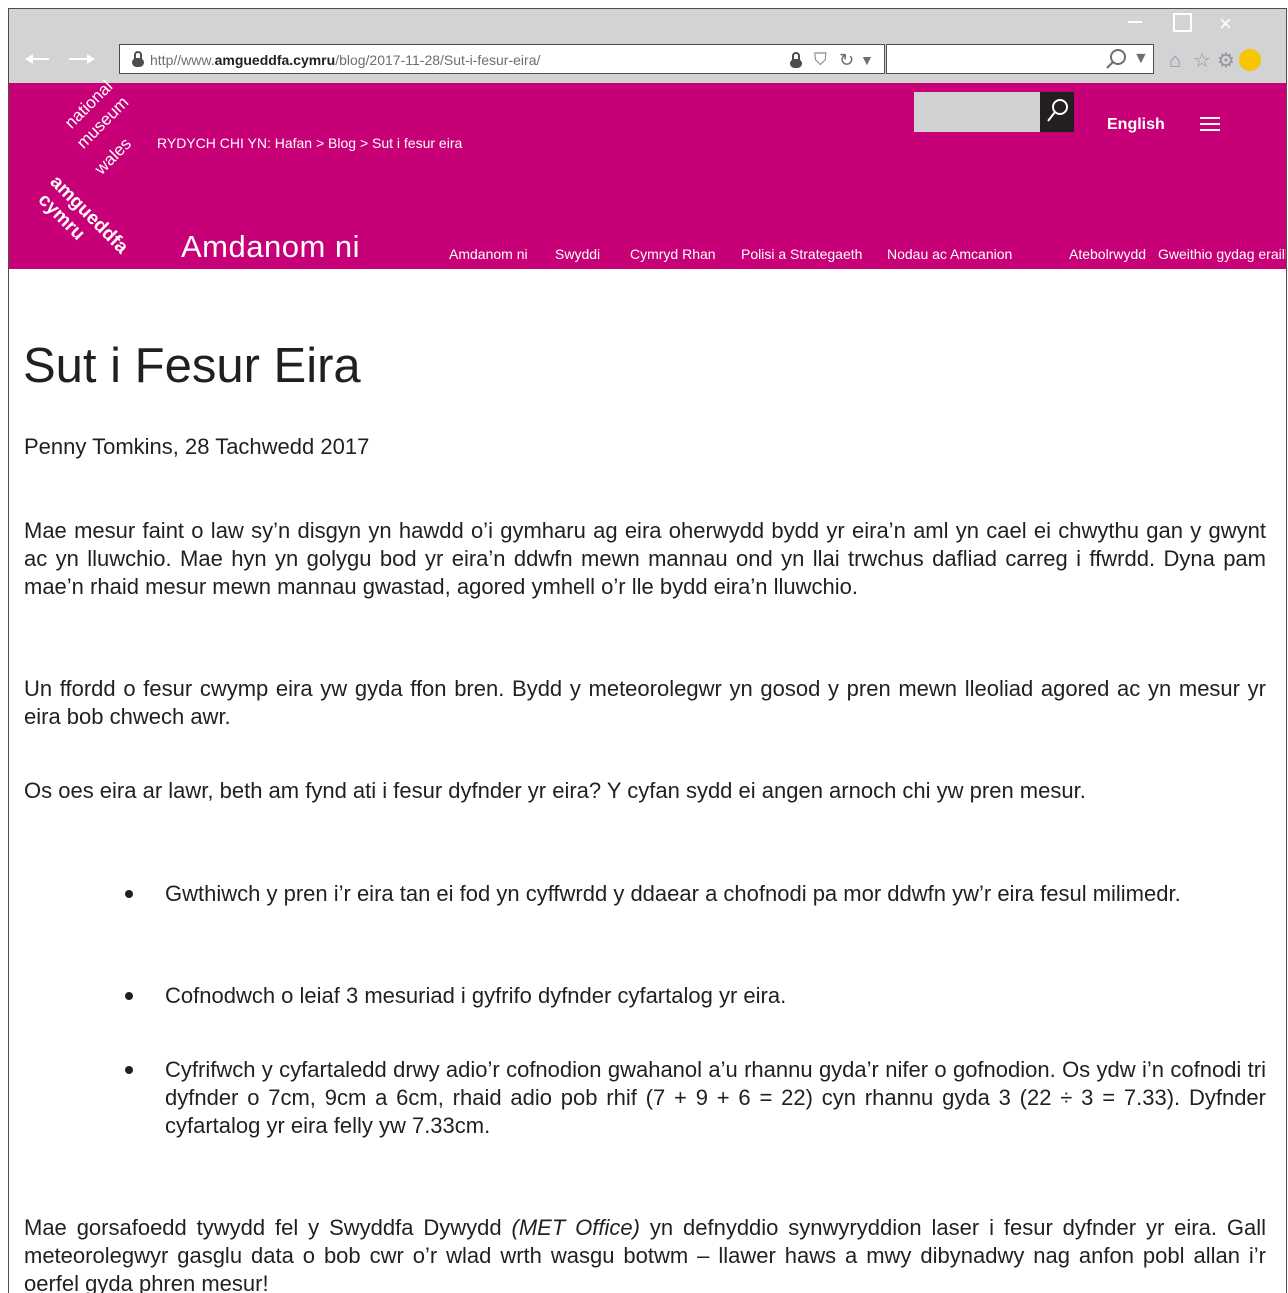 This screenshot has height=1293, width=1288. What do you see at coordinates (673, 254) in the screenshot?
I see `nav-link-cymryd-rhan: Cymryd Rhan` at bounding box center [673, 254].